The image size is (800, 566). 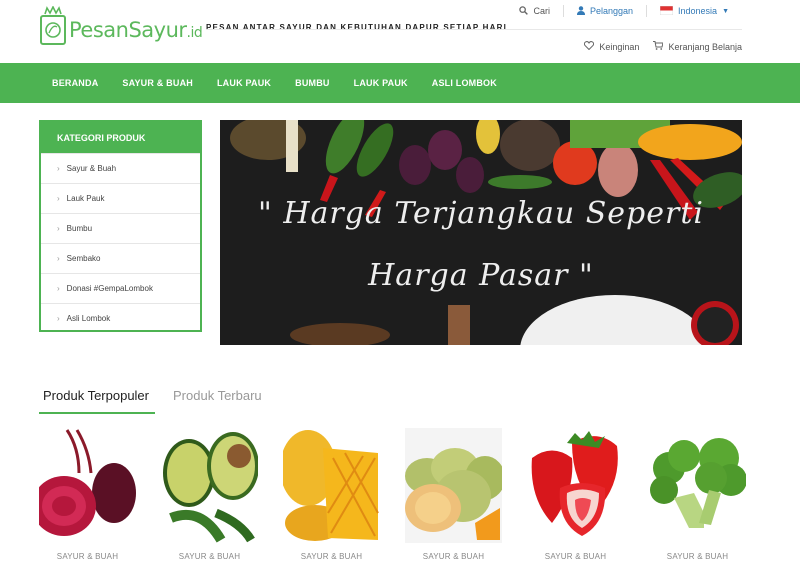 I want to click on beetroot-image, so click(x=87, y=485).